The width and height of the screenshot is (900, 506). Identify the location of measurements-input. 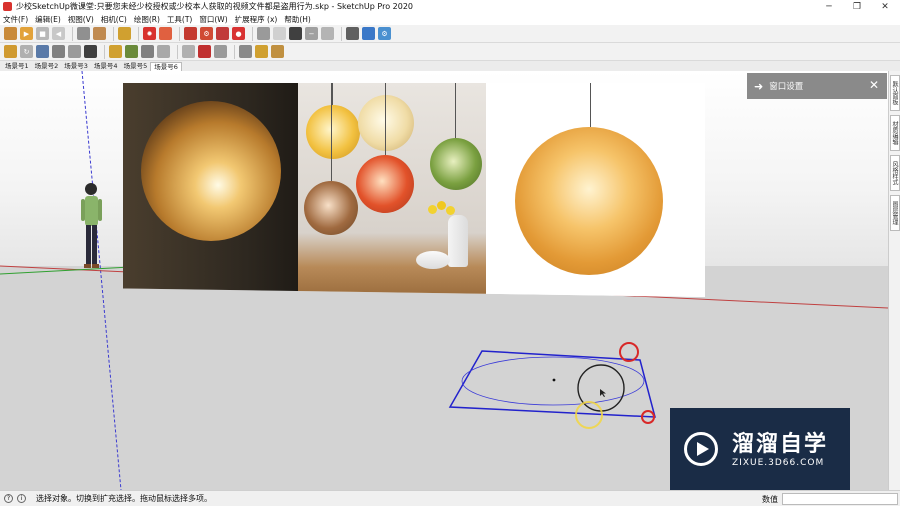
(840, 499).